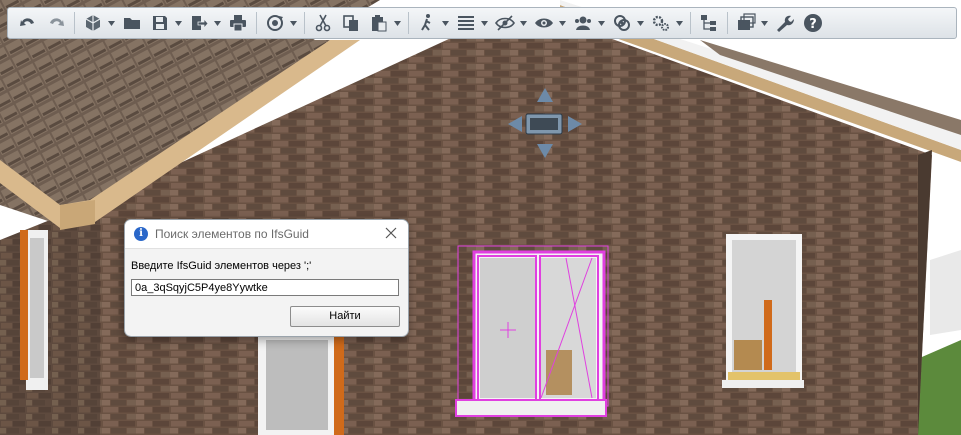 Image resolution: width=961 pixels, height=435 pixels. I want to click on cut-icon, so click(323, 23).